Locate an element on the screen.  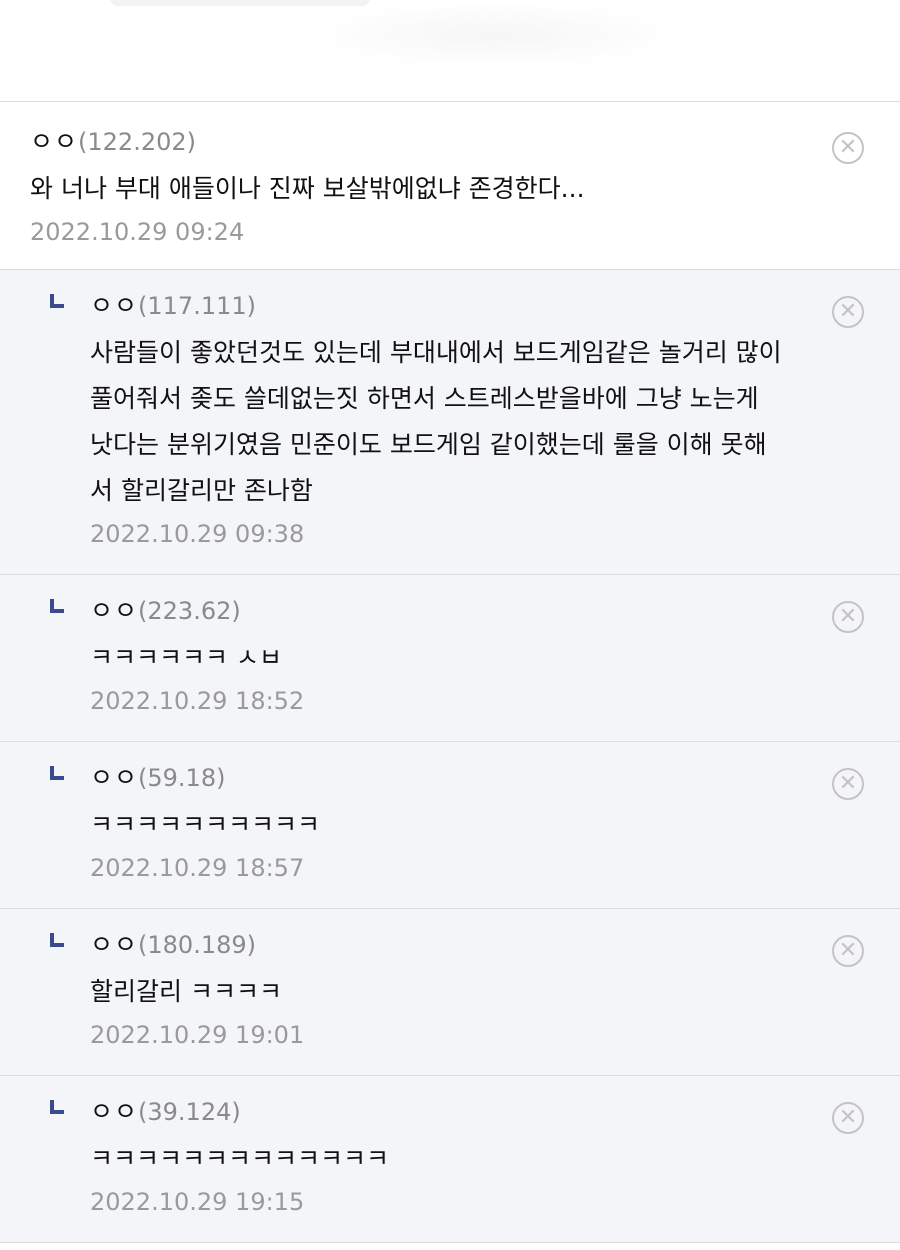
reply-date: 2022.10.29 18:52 is located at coordinates (197, 701).